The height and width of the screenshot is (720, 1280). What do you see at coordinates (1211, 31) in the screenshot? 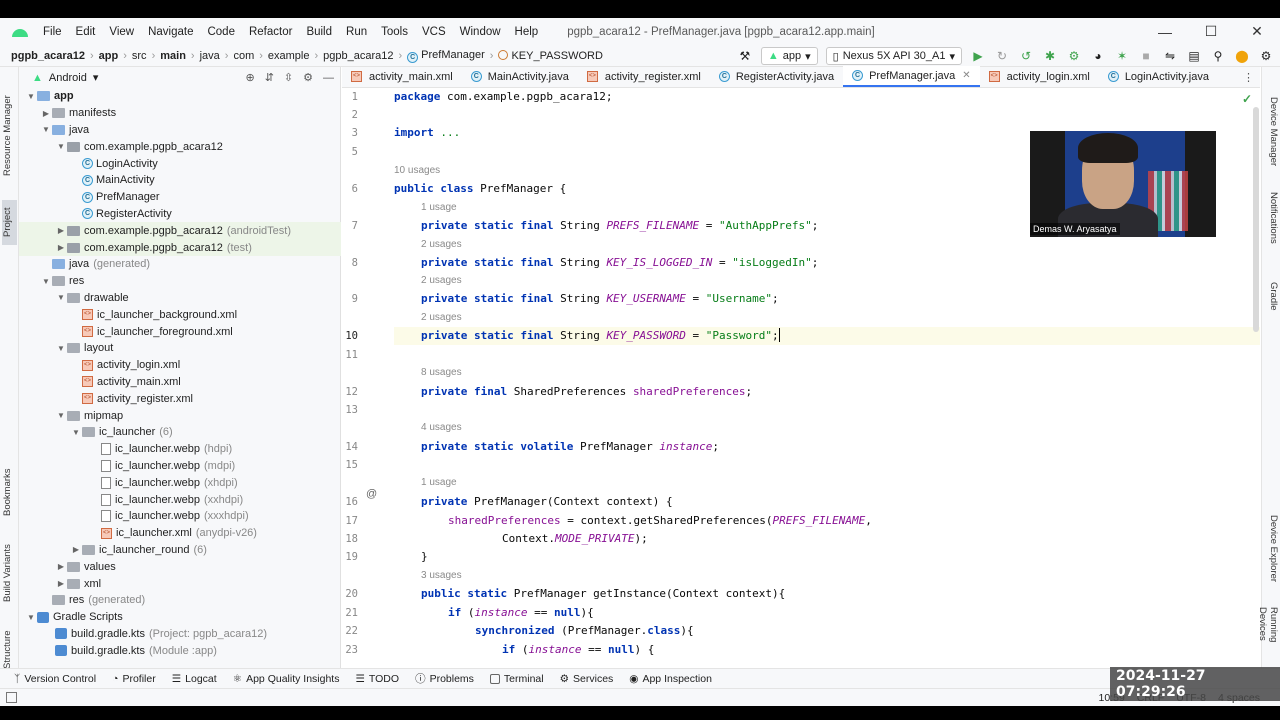
I see `maximize-icon: ☐` at bounding box center [1211, 31].